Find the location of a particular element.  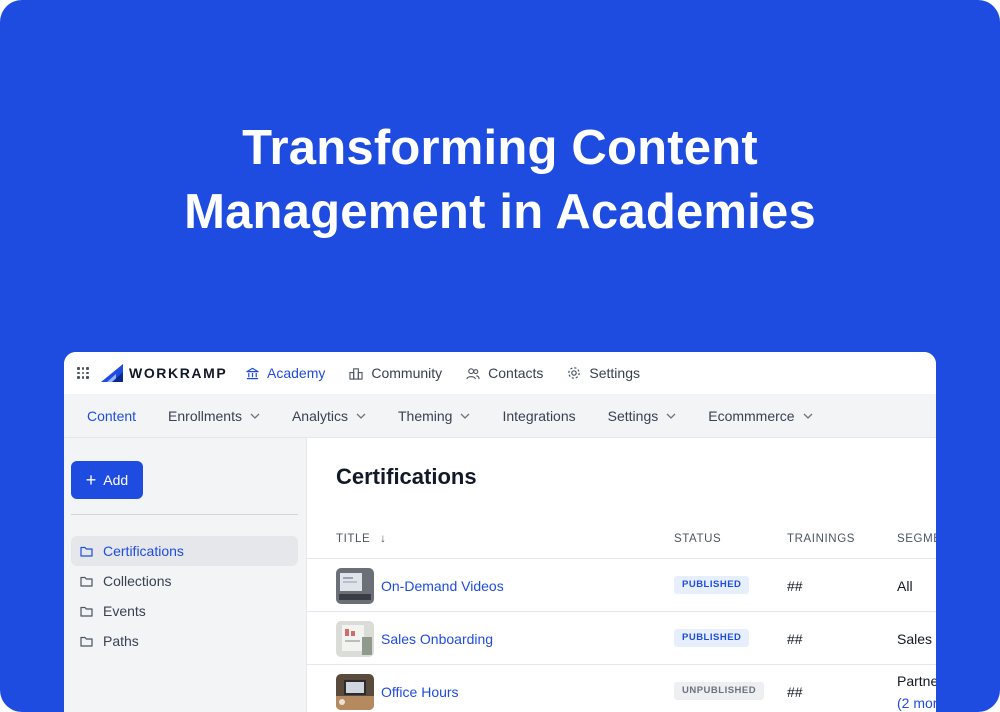

sidebar-item-collections: Collections is located at coordinates (184, 581).